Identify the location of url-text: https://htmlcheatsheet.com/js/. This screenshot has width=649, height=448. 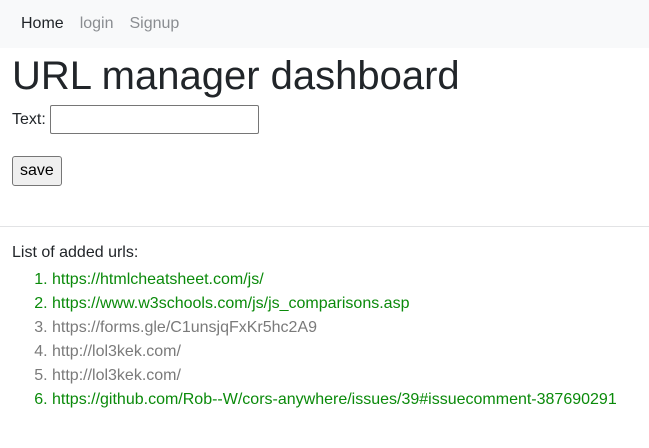
(158, 279).